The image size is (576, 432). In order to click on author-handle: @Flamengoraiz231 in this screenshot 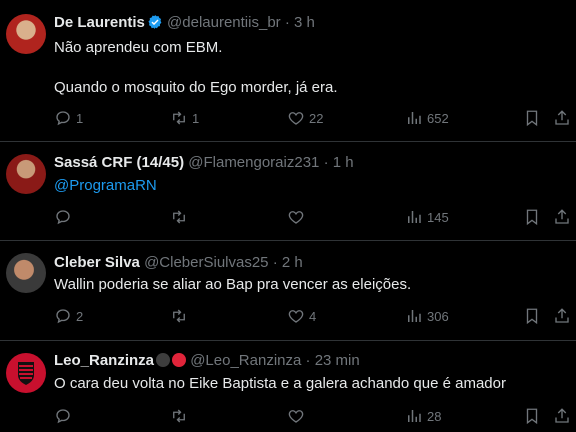, I will do `click(253, 162)`.